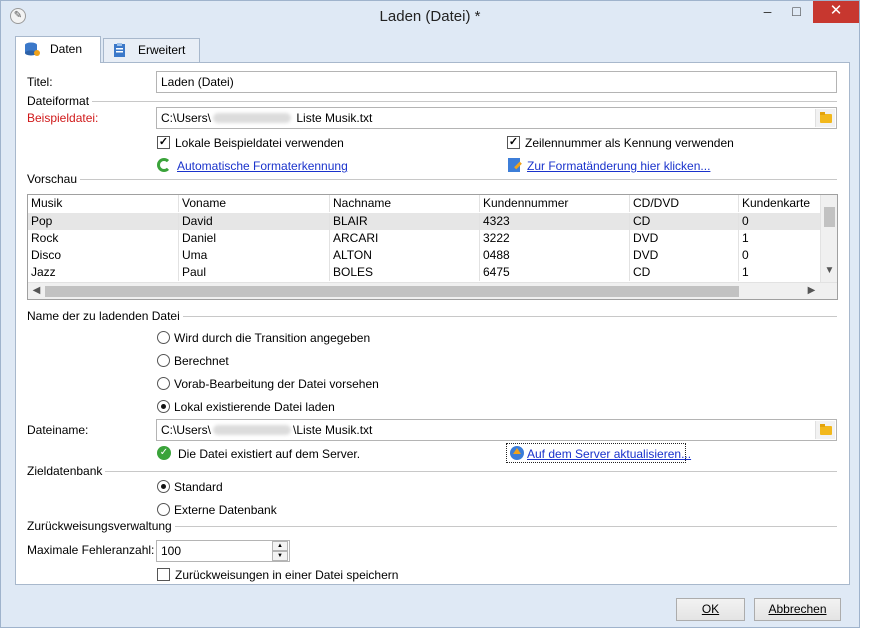  What do you see at coordinates (103, 203) in the screenshot?
I see `column-header: Musik` at bounding box center [103, 203].